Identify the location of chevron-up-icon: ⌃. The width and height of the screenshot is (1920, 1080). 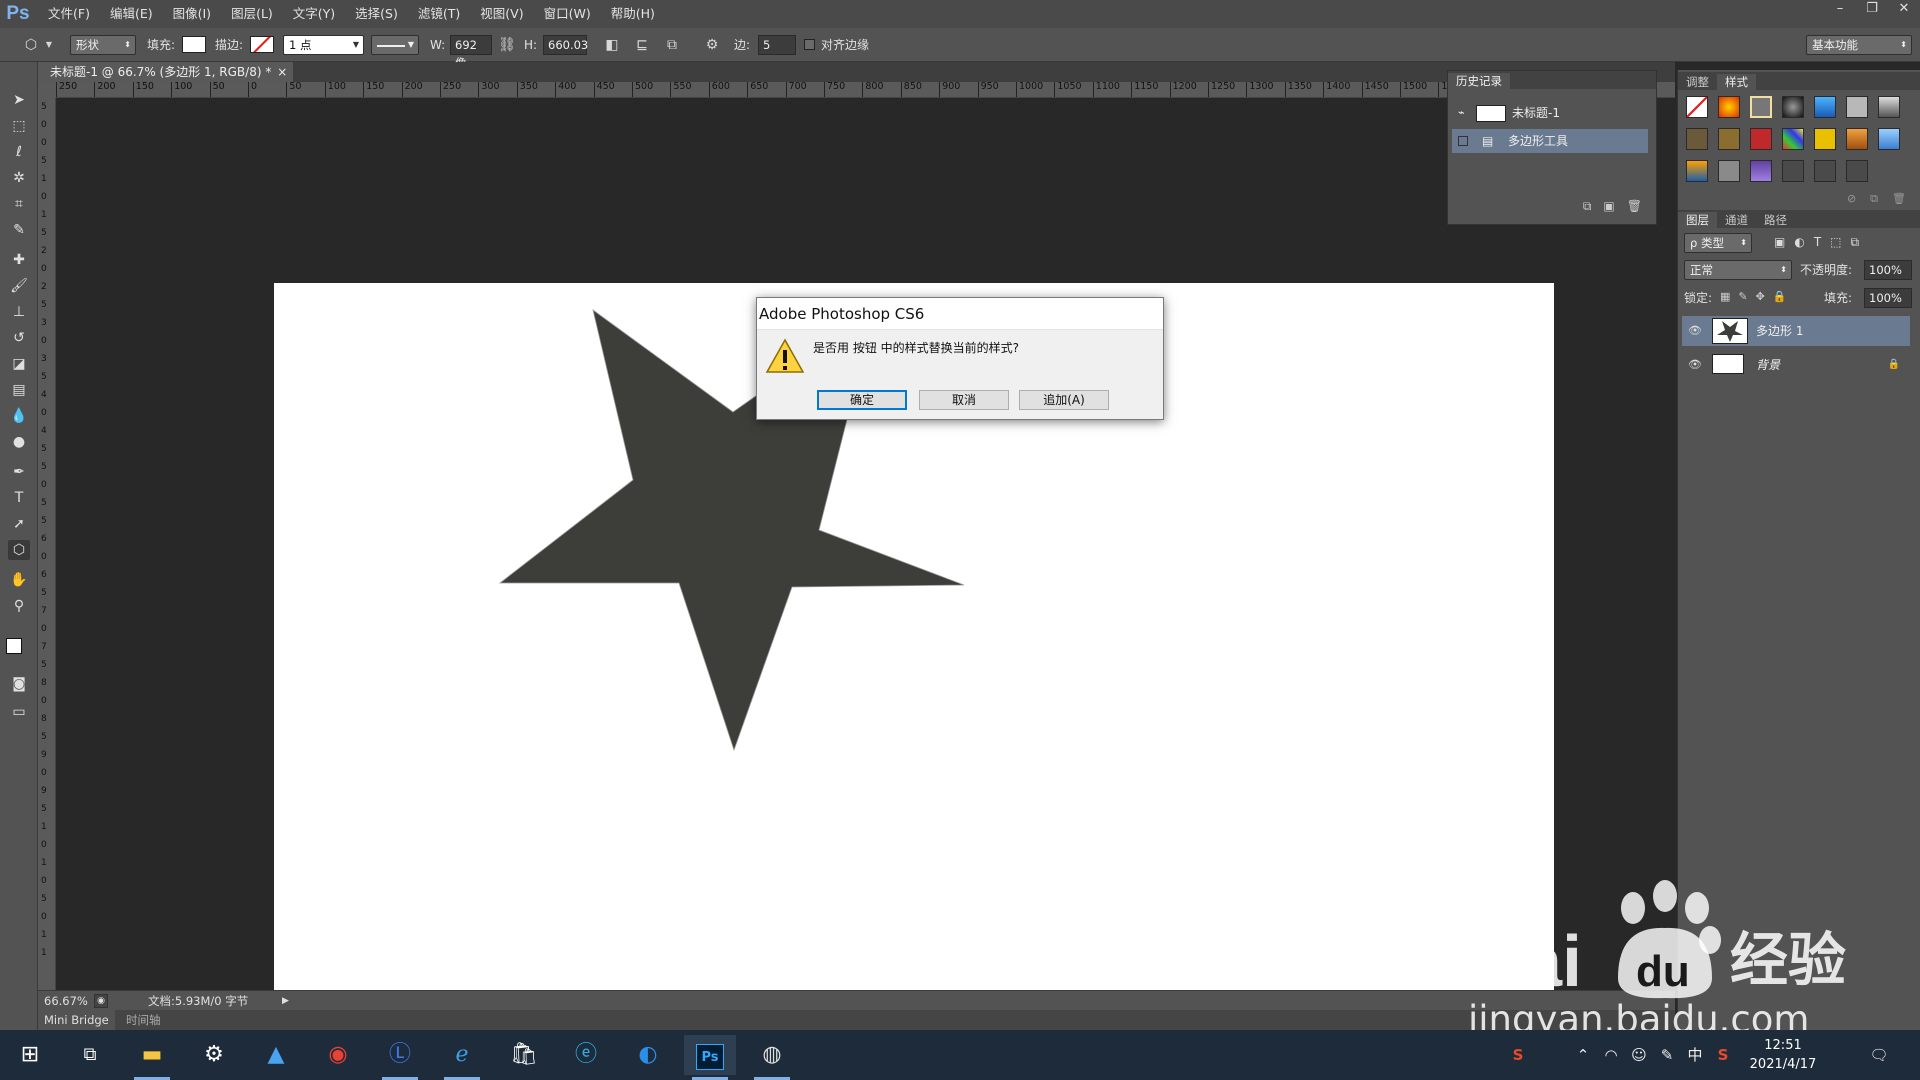
(1583, 1055).